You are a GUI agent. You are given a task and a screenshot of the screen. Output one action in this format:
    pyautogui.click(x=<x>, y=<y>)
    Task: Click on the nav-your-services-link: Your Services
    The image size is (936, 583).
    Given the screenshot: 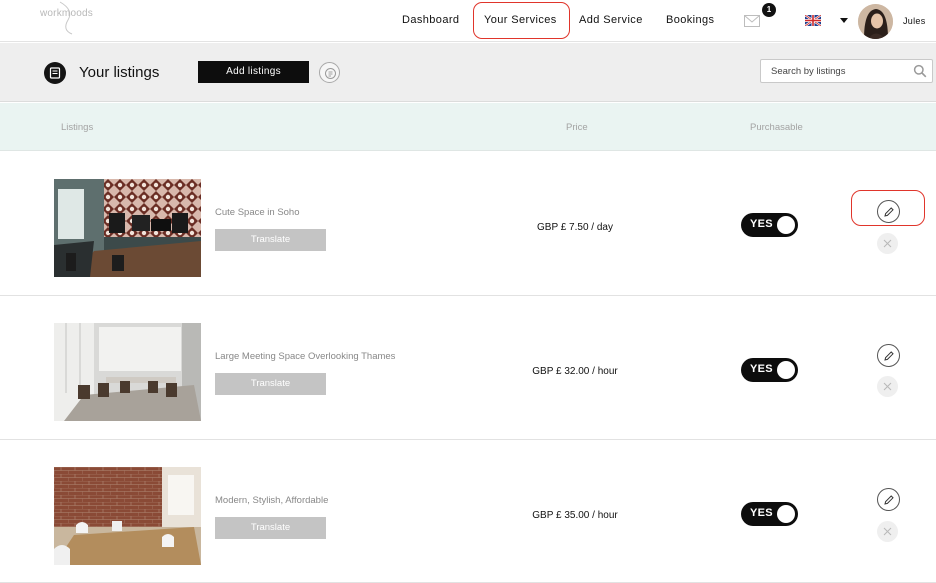 What is the action you would take?
    pyautogui.click(x=520, y=20)
    